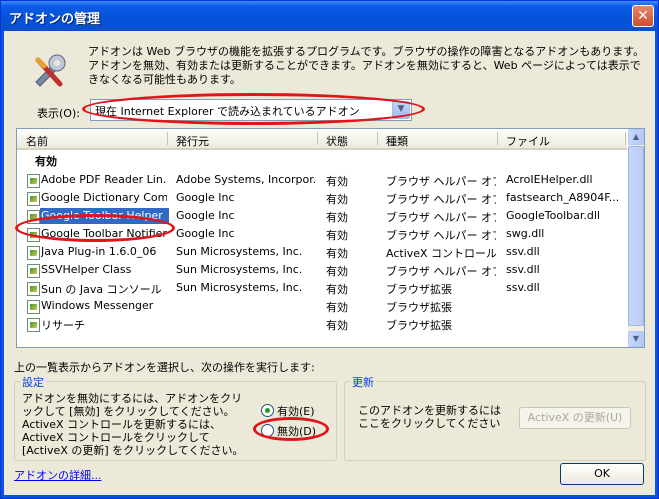  I want to click on update-title: 更新, so click(363, 382).